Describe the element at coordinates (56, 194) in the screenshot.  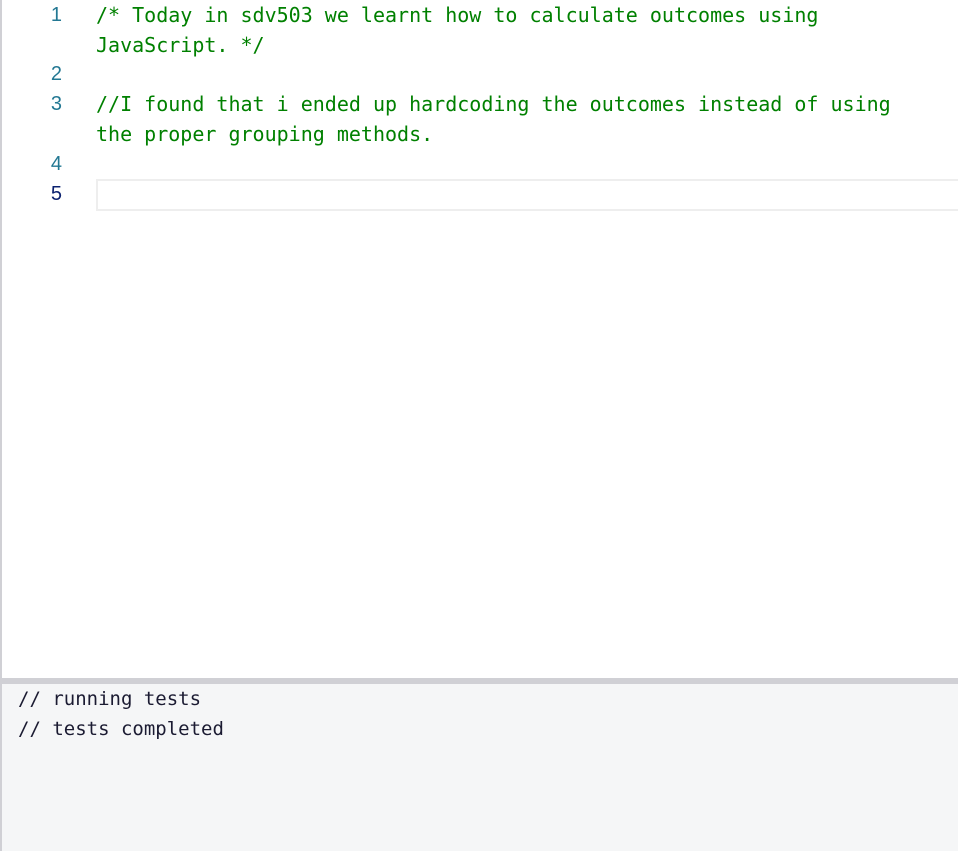
I see `line-number: 5` at that location.